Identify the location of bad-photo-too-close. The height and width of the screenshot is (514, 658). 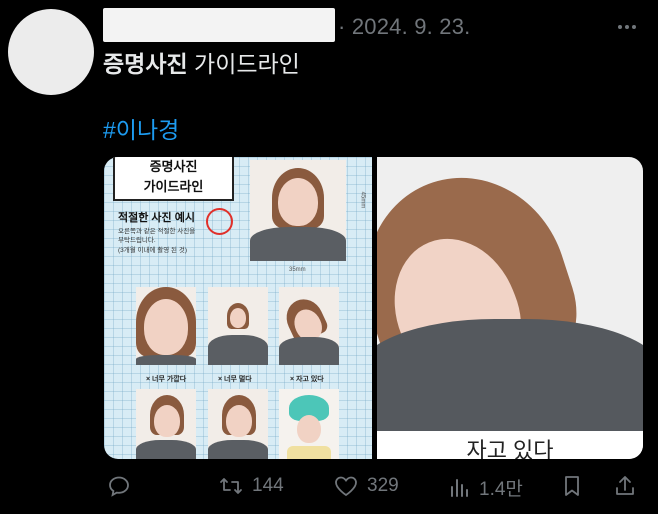
(166, 326).